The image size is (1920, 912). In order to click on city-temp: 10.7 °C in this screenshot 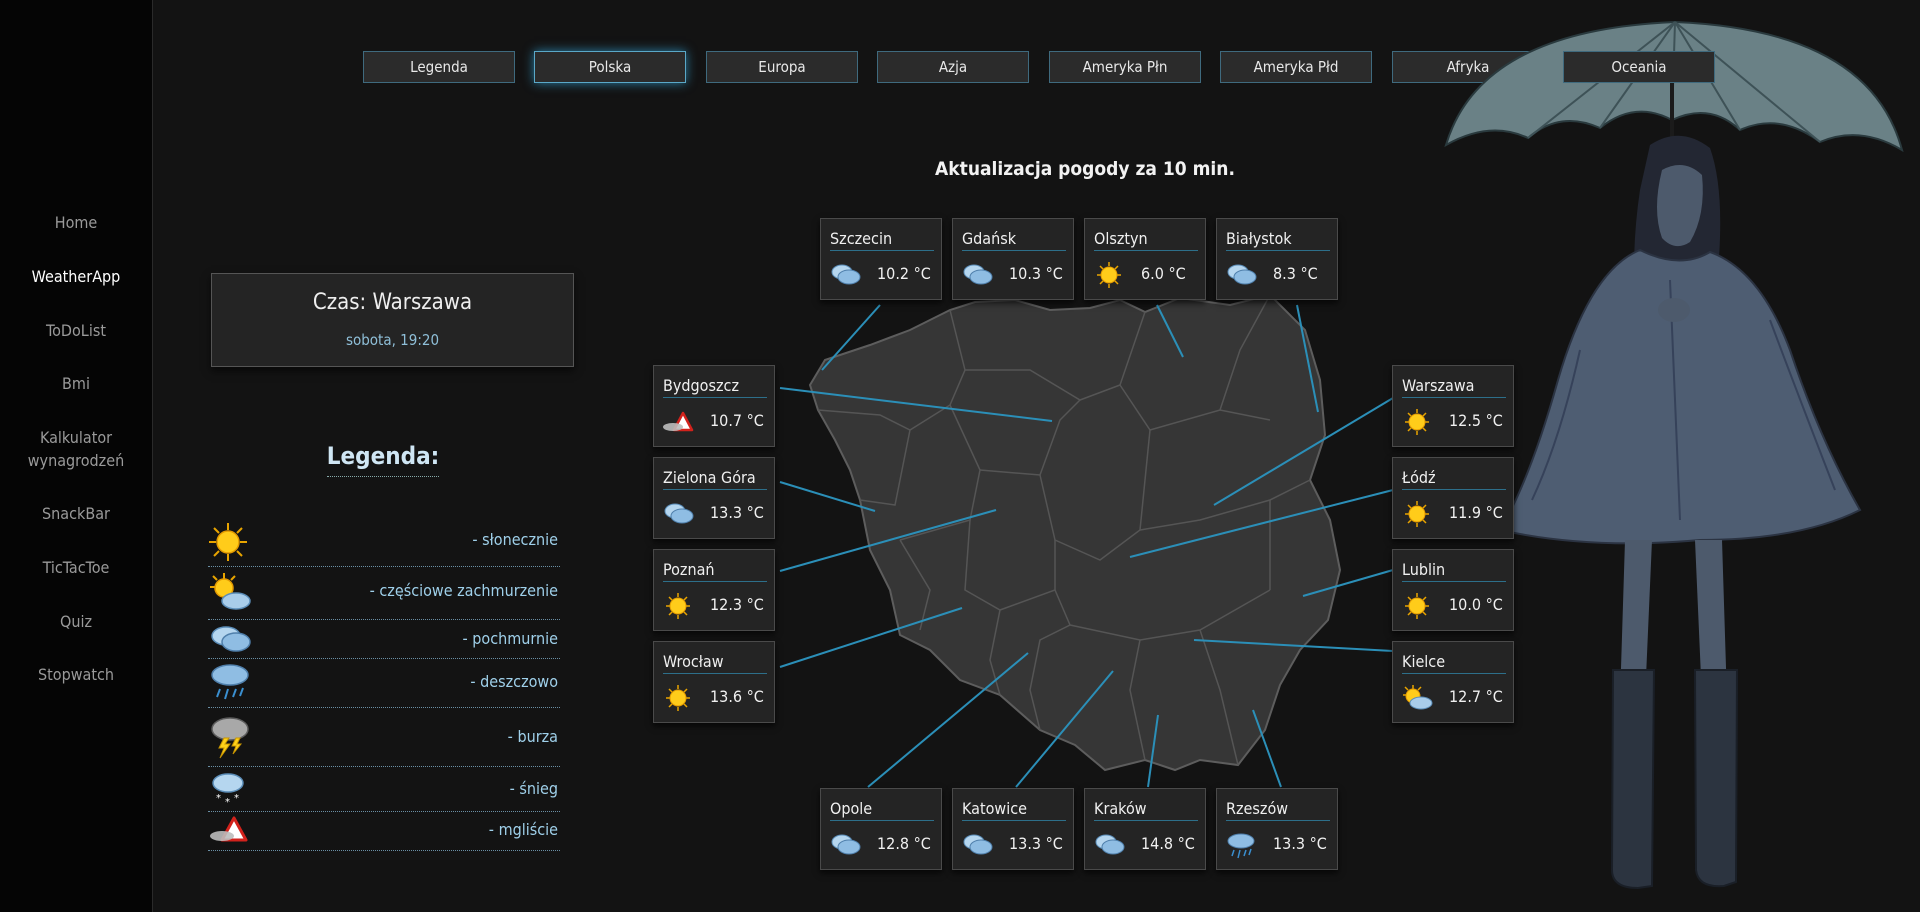, I will do `click(737, 420)`.